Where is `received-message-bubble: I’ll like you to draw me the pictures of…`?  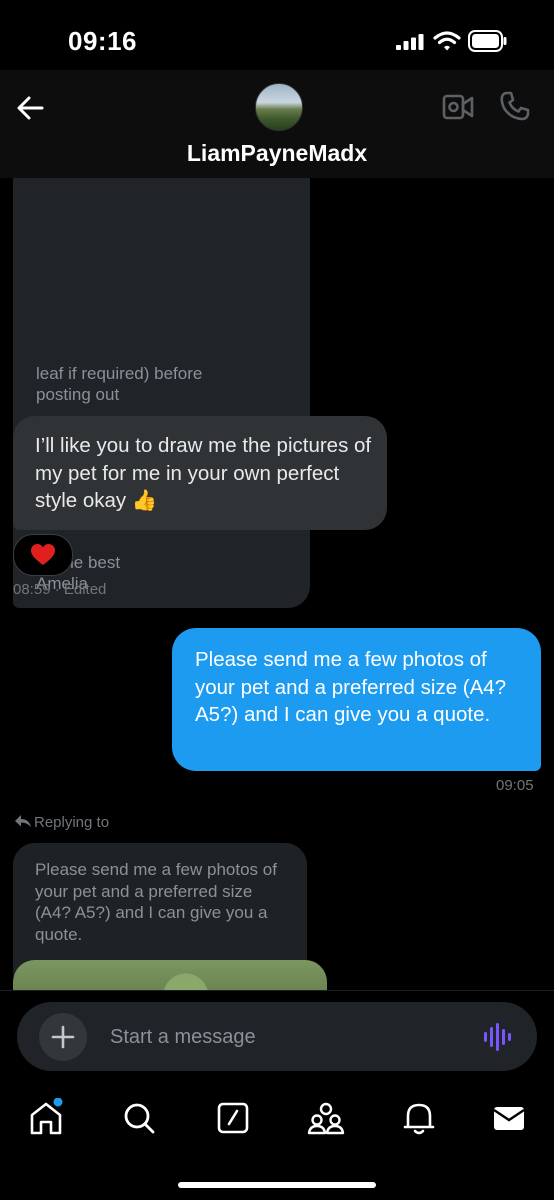
received-message-bubble: I’ll like you to draw me the pictures of… is located at coordinates (200, 473).